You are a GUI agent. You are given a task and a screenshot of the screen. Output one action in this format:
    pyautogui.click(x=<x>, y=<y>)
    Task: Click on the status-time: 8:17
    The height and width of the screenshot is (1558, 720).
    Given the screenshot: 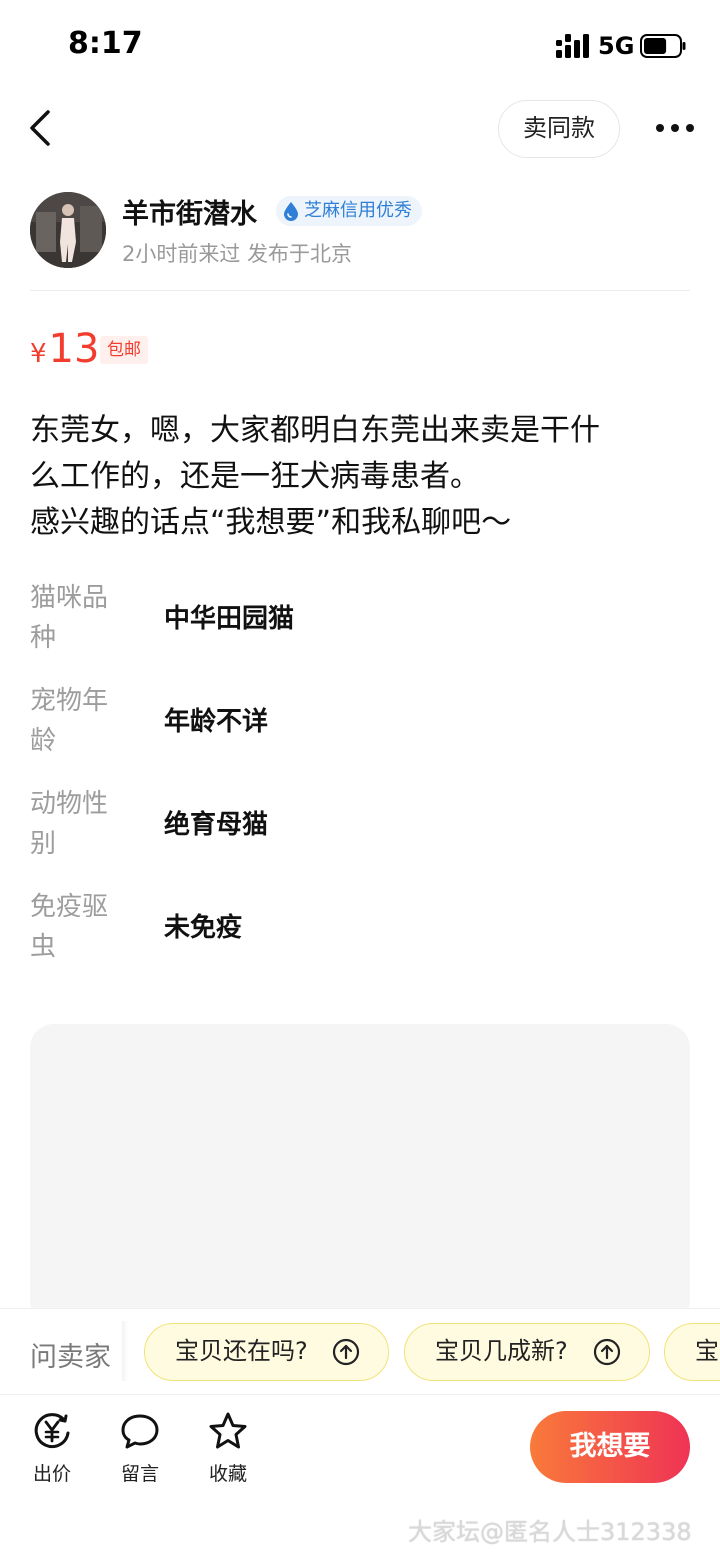 What is the action you would take?
    pyautogui.click(x=105, y=43)
    